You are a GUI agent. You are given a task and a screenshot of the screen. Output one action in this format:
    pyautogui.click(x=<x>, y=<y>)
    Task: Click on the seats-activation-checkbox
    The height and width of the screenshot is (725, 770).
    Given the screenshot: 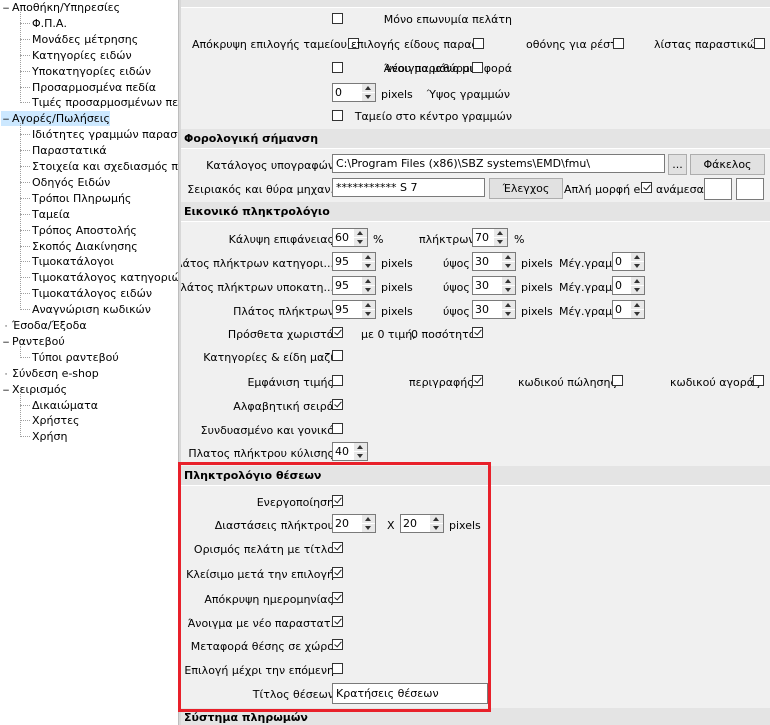 What is the action you would take?
    pyautogui.click(x=337, y=500)
    